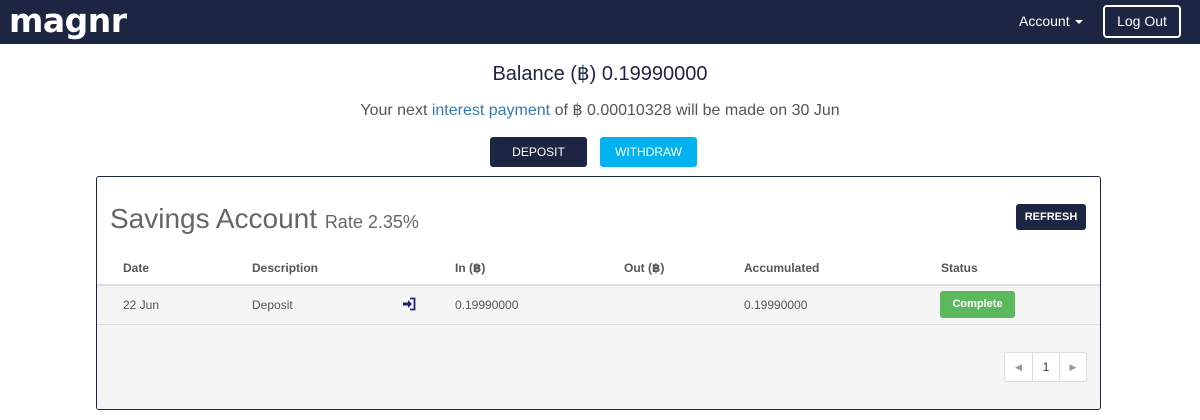 The width and height of the screenshot is (1200, 420). What do you see at coordinates (1018, 367) in the screenshot?
I see `pagination-prev-button: ◀` at bounding box center [1018, 367].